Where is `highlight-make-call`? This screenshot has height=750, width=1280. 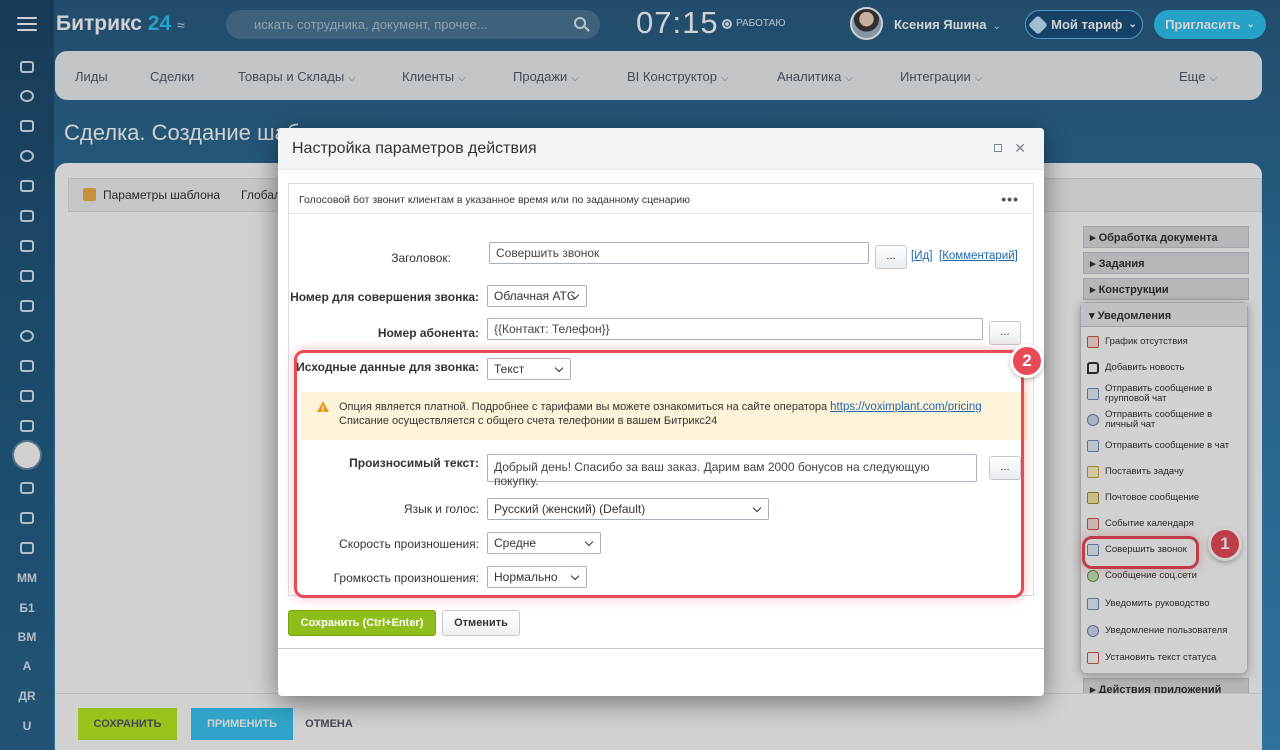 highlight-make-call is located at coordinates (1140, 552).